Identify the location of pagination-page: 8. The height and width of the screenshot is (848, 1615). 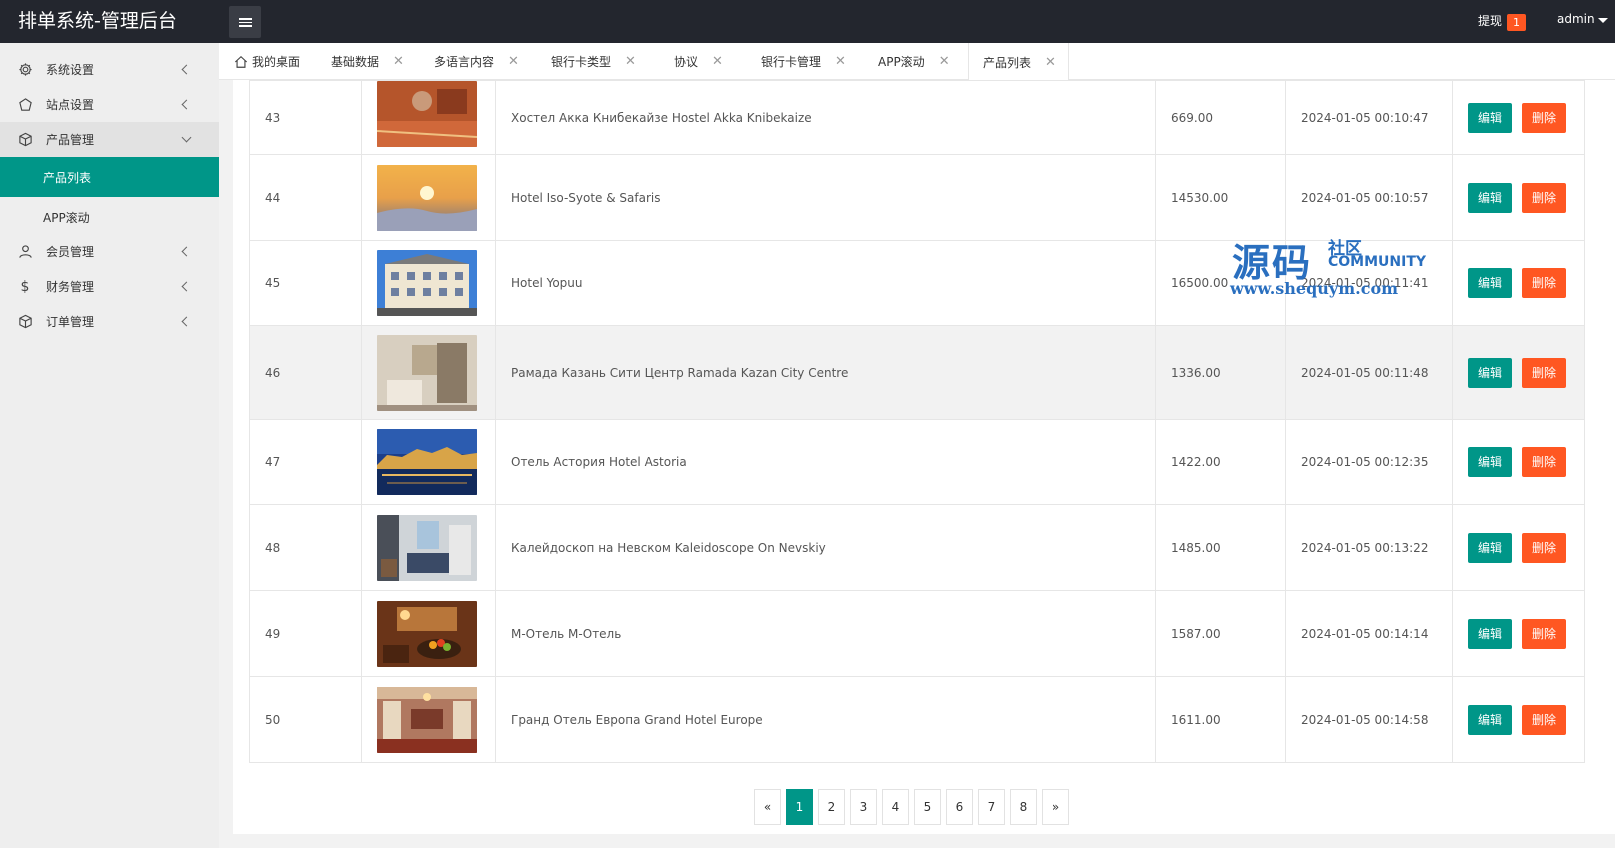
(1023, 807).